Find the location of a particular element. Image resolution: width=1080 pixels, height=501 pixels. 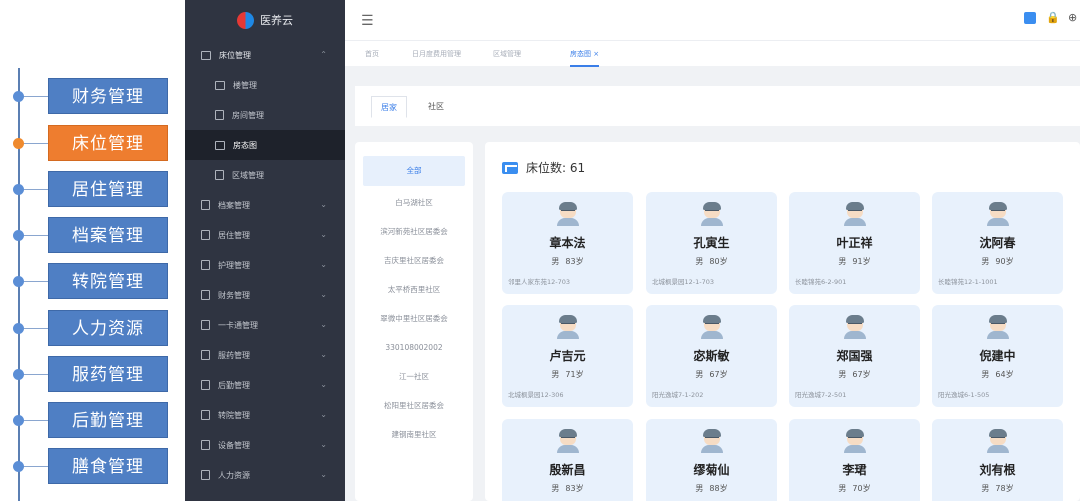

sidebar-item-label: 居住管理 is located at coordinates (234, 235).